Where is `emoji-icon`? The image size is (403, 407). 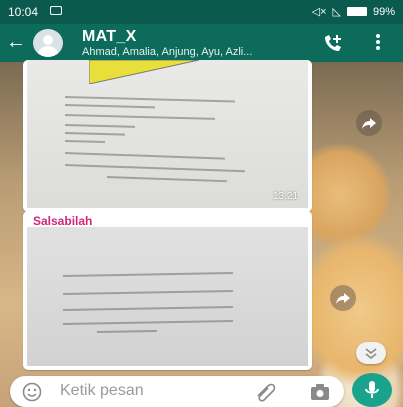 emoji-icon is located at coordinates (32, 392).